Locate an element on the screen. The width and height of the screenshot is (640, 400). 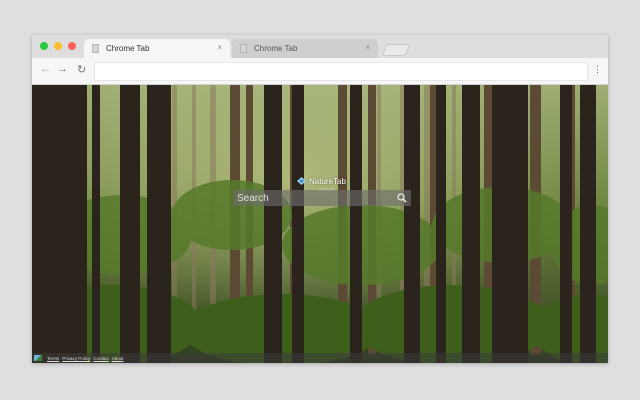
search-input is located at coordinates (322, 198).